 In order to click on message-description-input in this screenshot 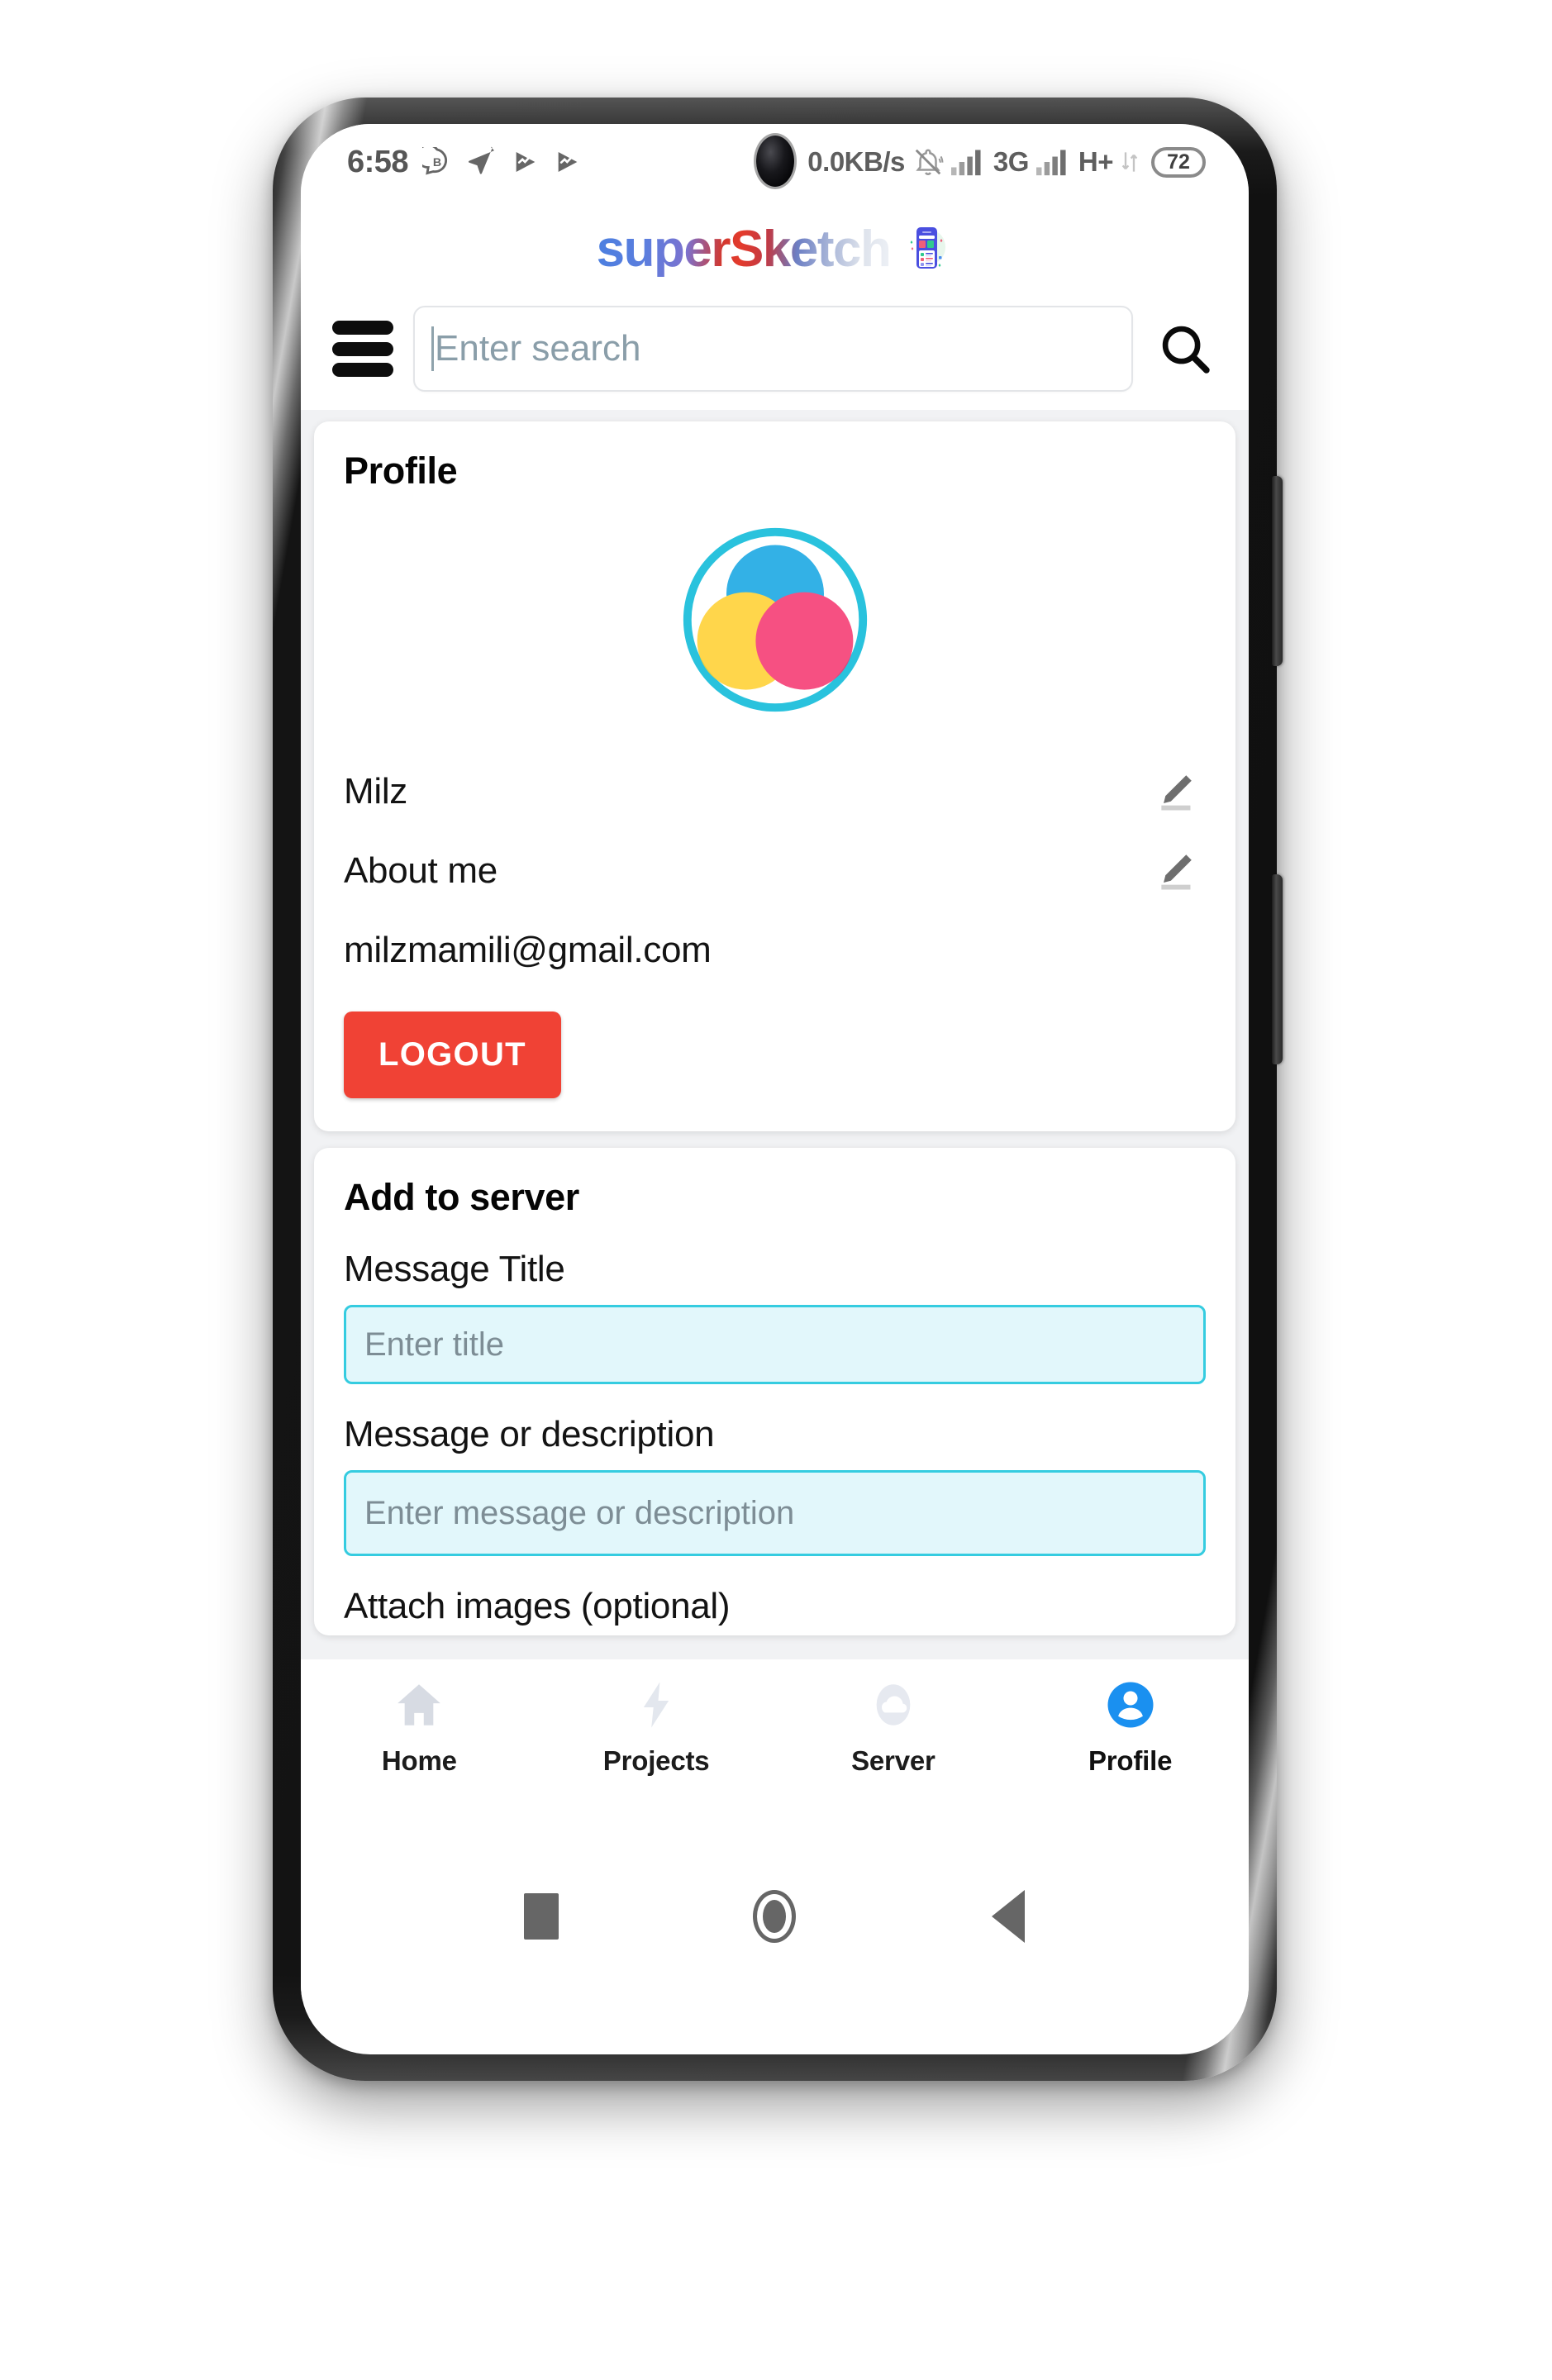, I will do `click(775, 1513)`.